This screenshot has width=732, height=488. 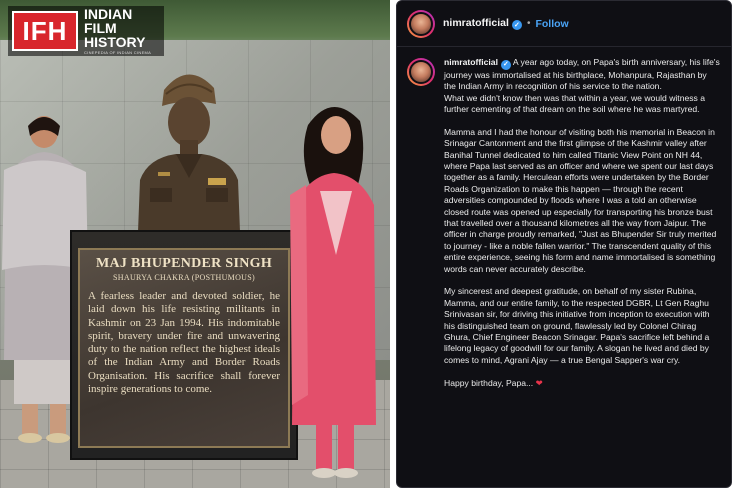 I want to click on profile-username: nimratofficial ✓, so click(x=482, y=23).